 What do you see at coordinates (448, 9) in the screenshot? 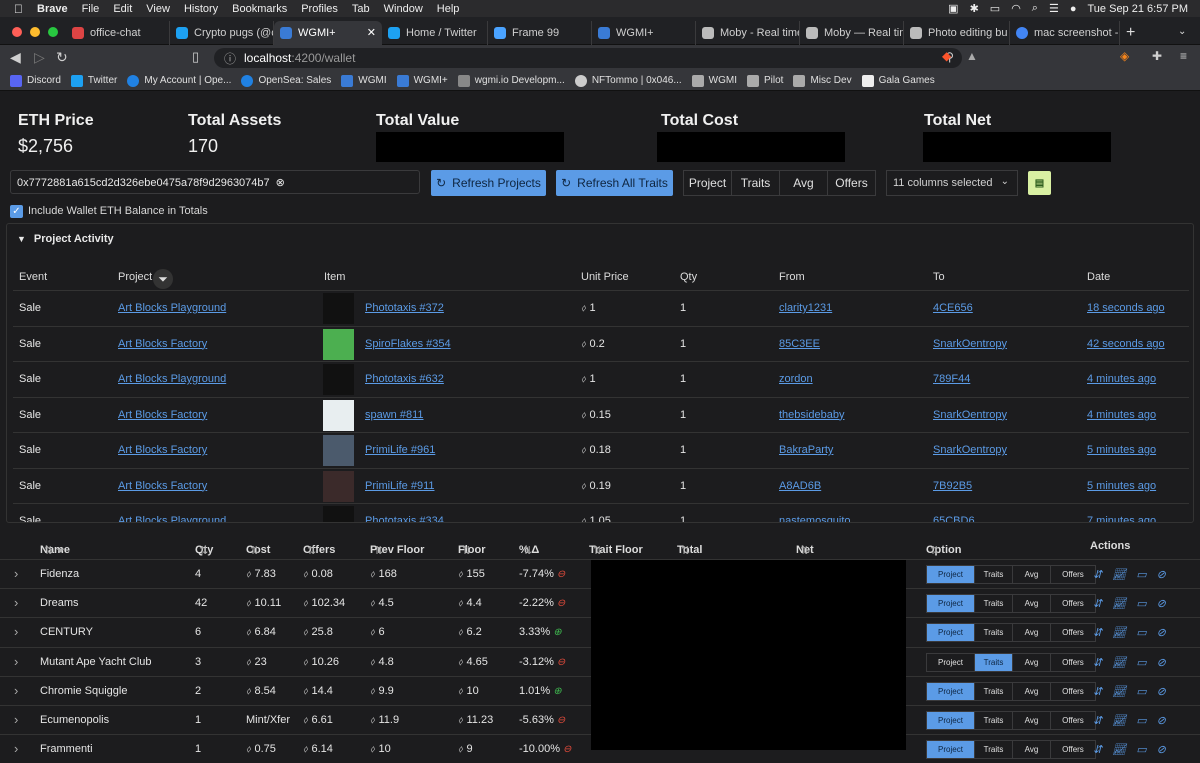
I see `menu-help: Help` at bounding box center [448, 9].